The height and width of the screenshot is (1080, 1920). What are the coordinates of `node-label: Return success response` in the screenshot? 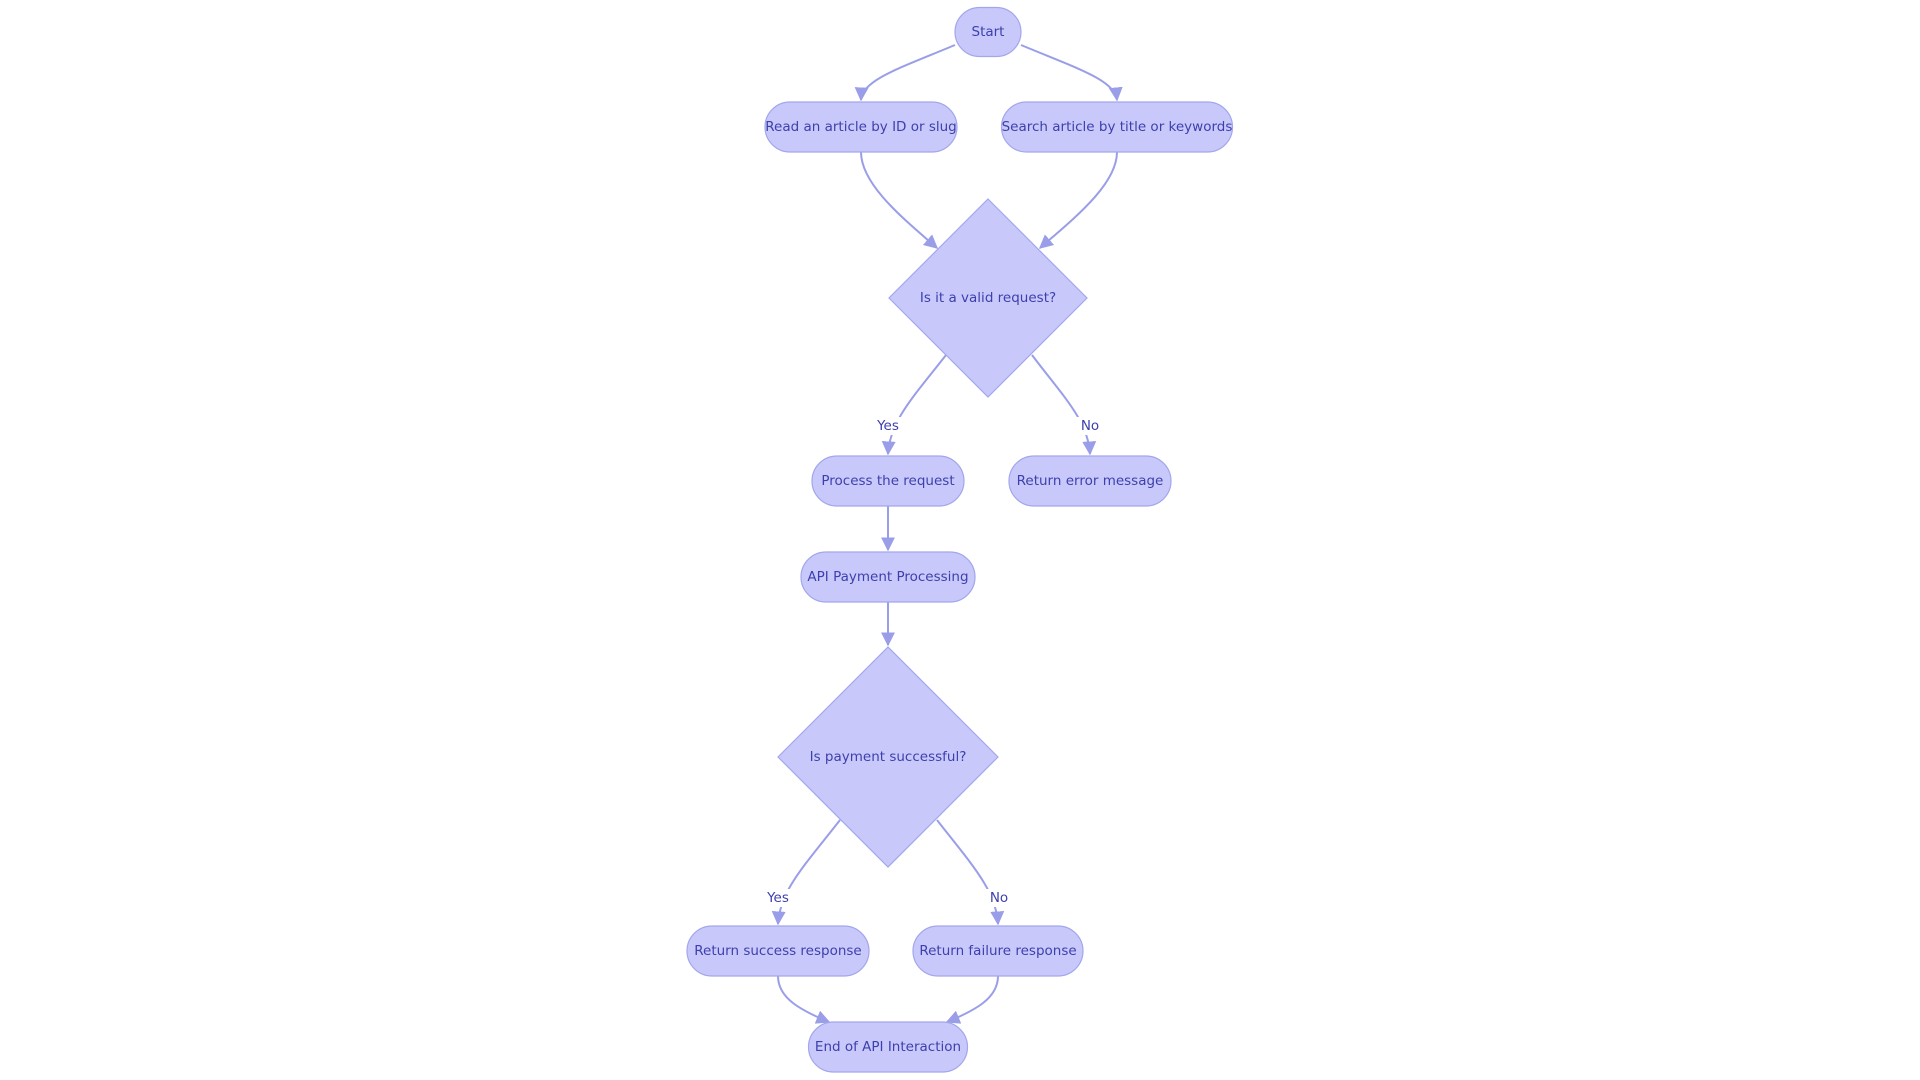 It's located at (778, 951).